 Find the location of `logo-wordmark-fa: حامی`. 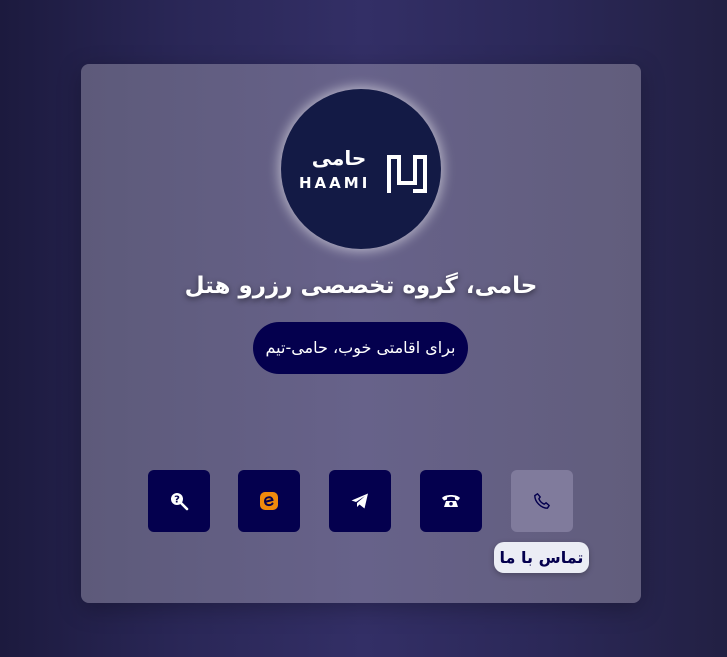

logo-wordmark-fa: حامی is located at coordinates (339, 158).